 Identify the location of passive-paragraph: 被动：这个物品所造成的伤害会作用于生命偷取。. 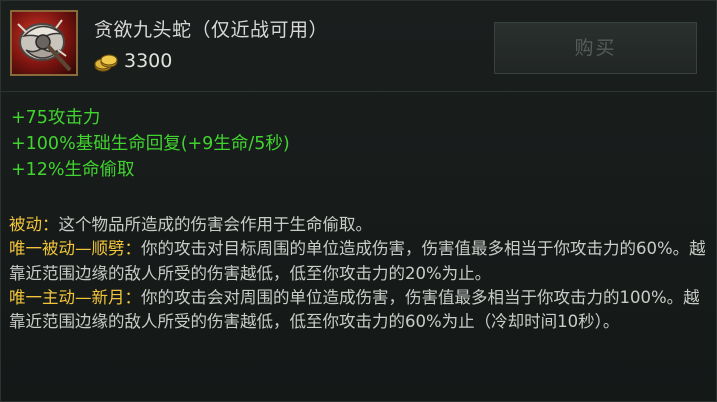
(359, 225).